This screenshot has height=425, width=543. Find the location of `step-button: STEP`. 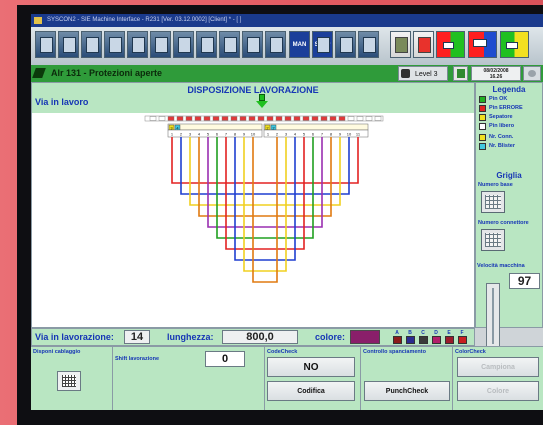

step-button: STEP is located at coordinates (322, 44).